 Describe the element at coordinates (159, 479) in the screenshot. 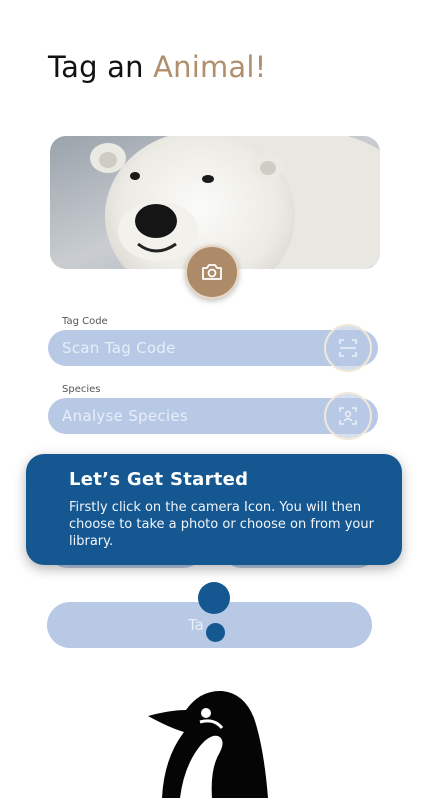

I see `tooltip-title: Let’s Get Started` at that location.